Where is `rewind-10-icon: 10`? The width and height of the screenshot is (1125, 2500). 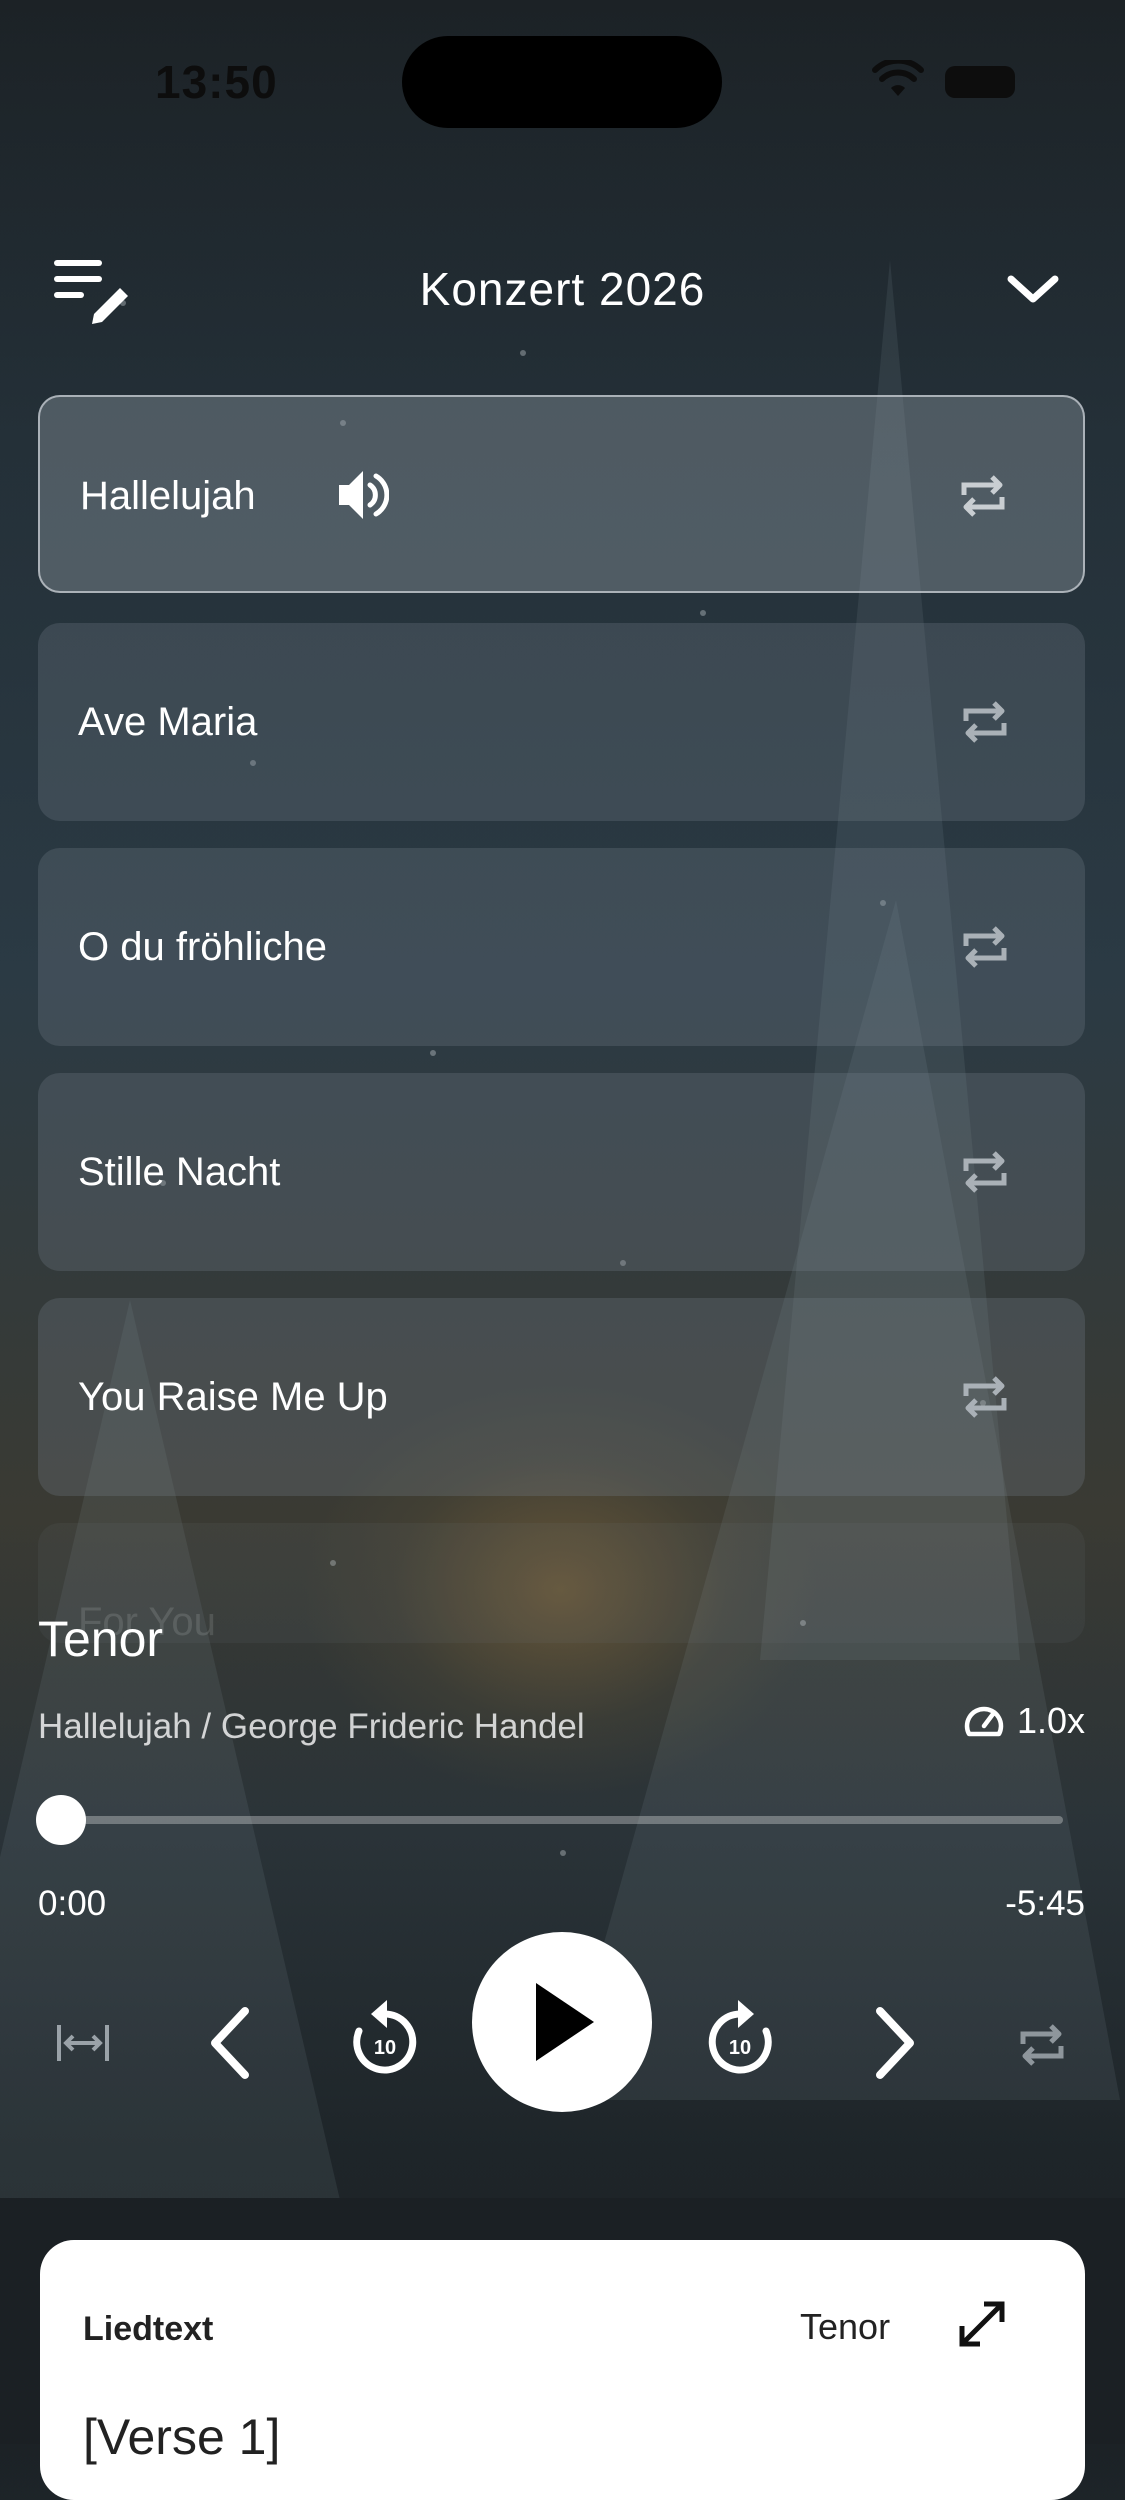
rewind-10-icon: 10 is located at coordinates (385, 2037).